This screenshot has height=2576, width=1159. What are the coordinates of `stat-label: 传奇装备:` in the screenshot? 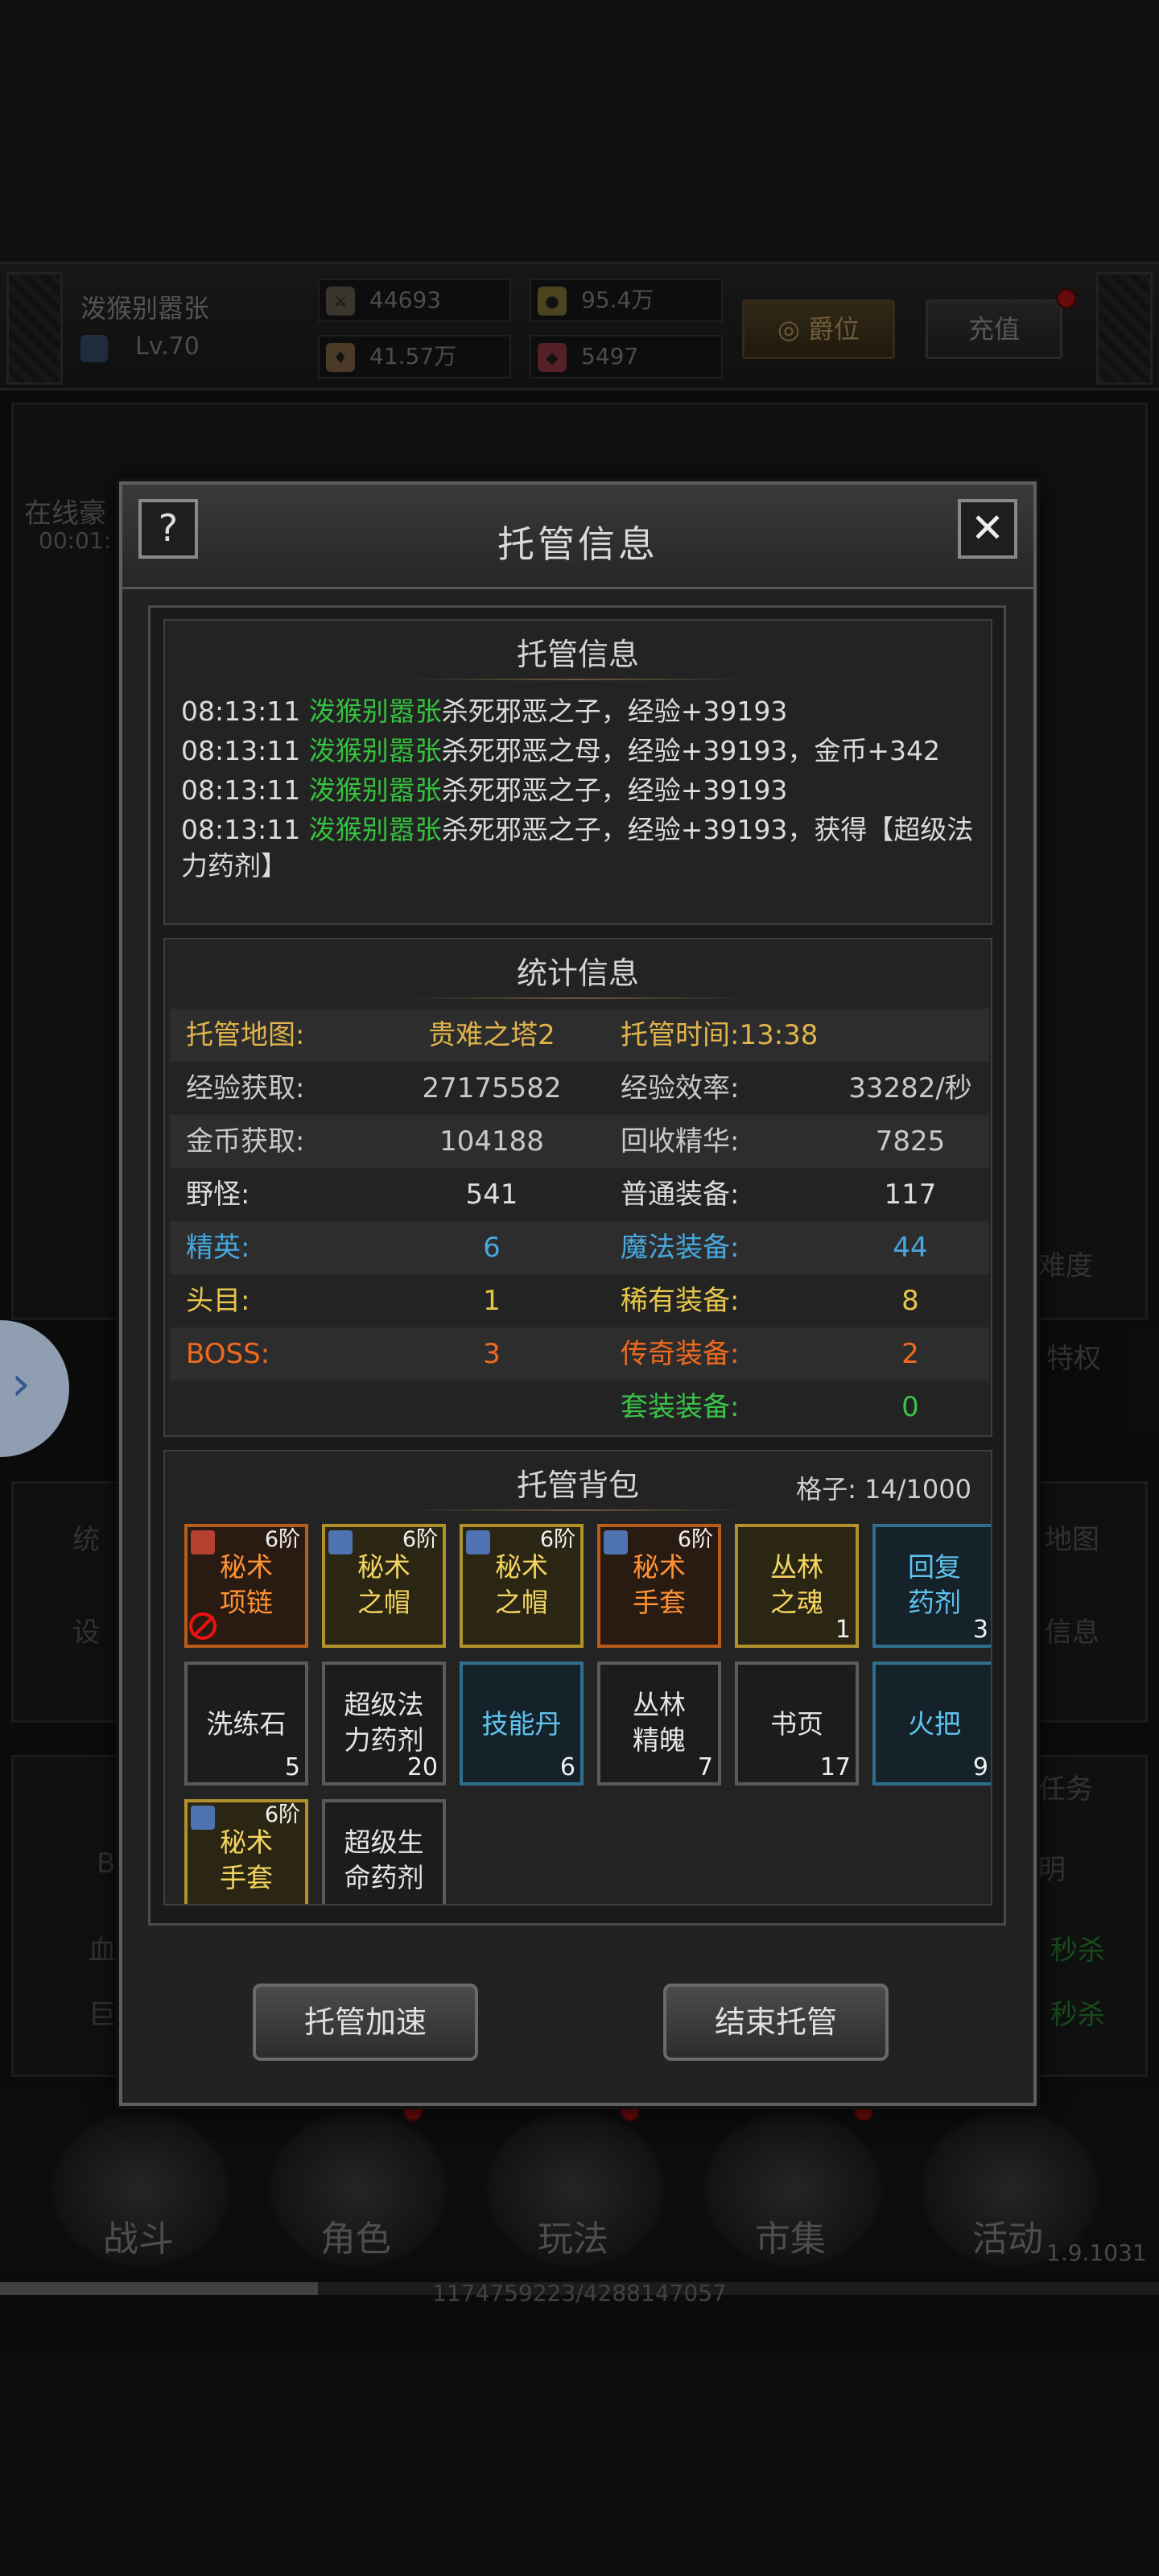 It's located at (680, 1354).